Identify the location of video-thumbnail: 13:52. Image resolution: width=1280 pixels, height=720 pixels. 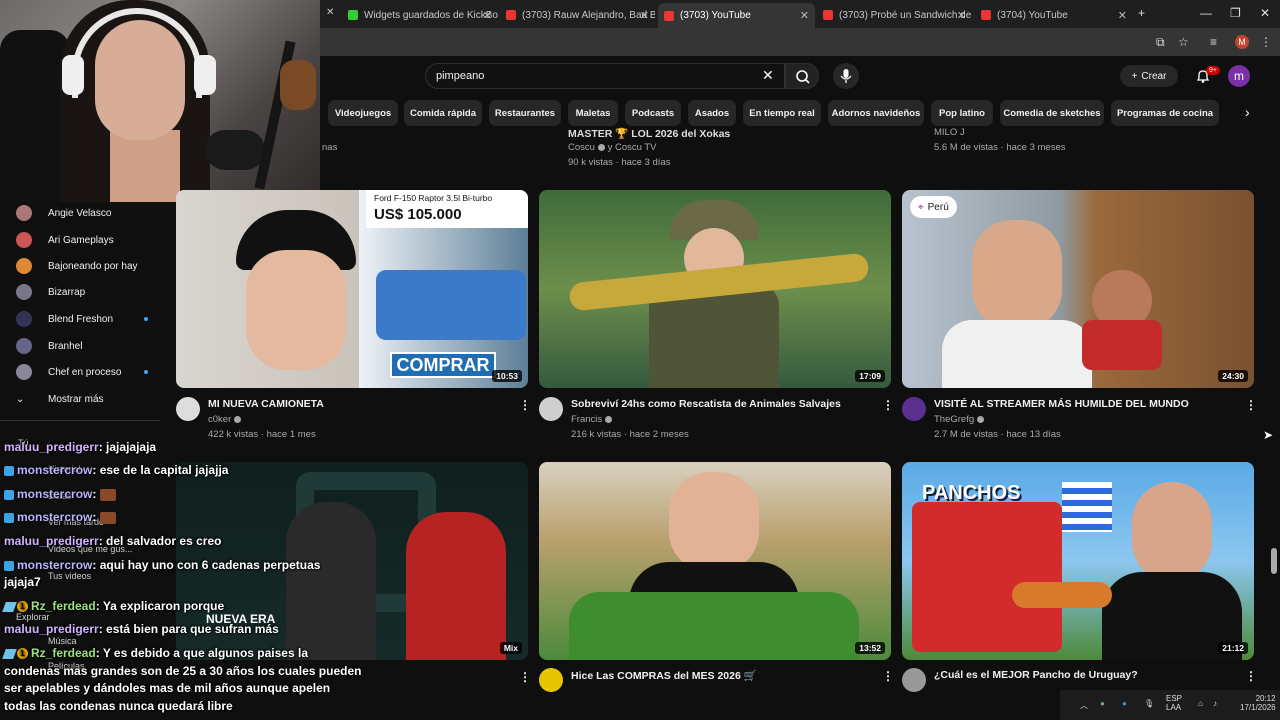
(715, 561).